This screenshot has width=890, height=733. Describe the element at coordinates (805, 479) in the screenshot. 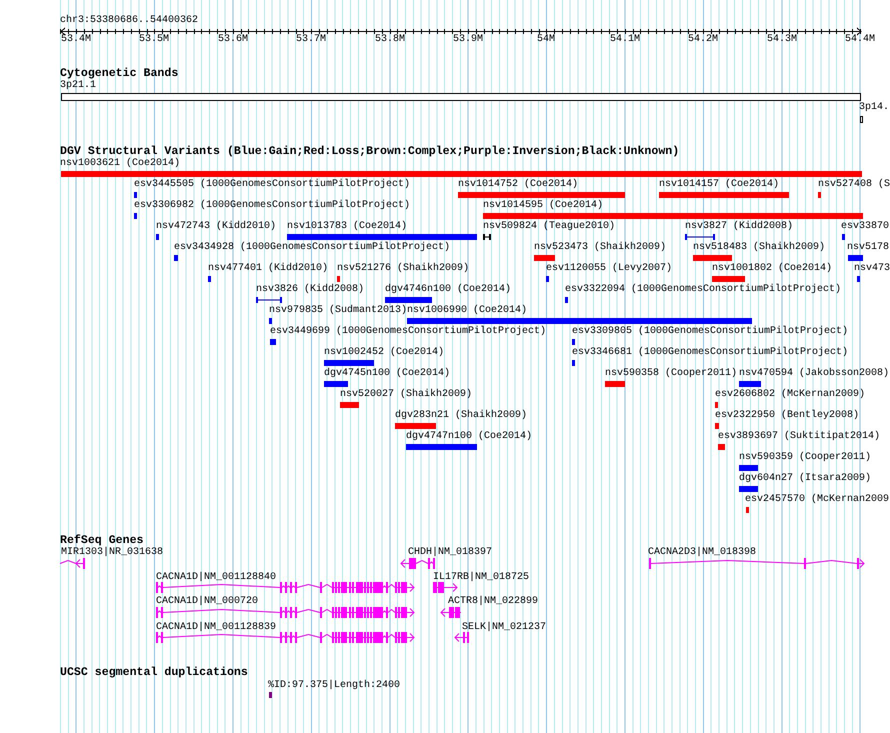

I see `variant-label: dgv604n27 (Itsara2009)` at that location.